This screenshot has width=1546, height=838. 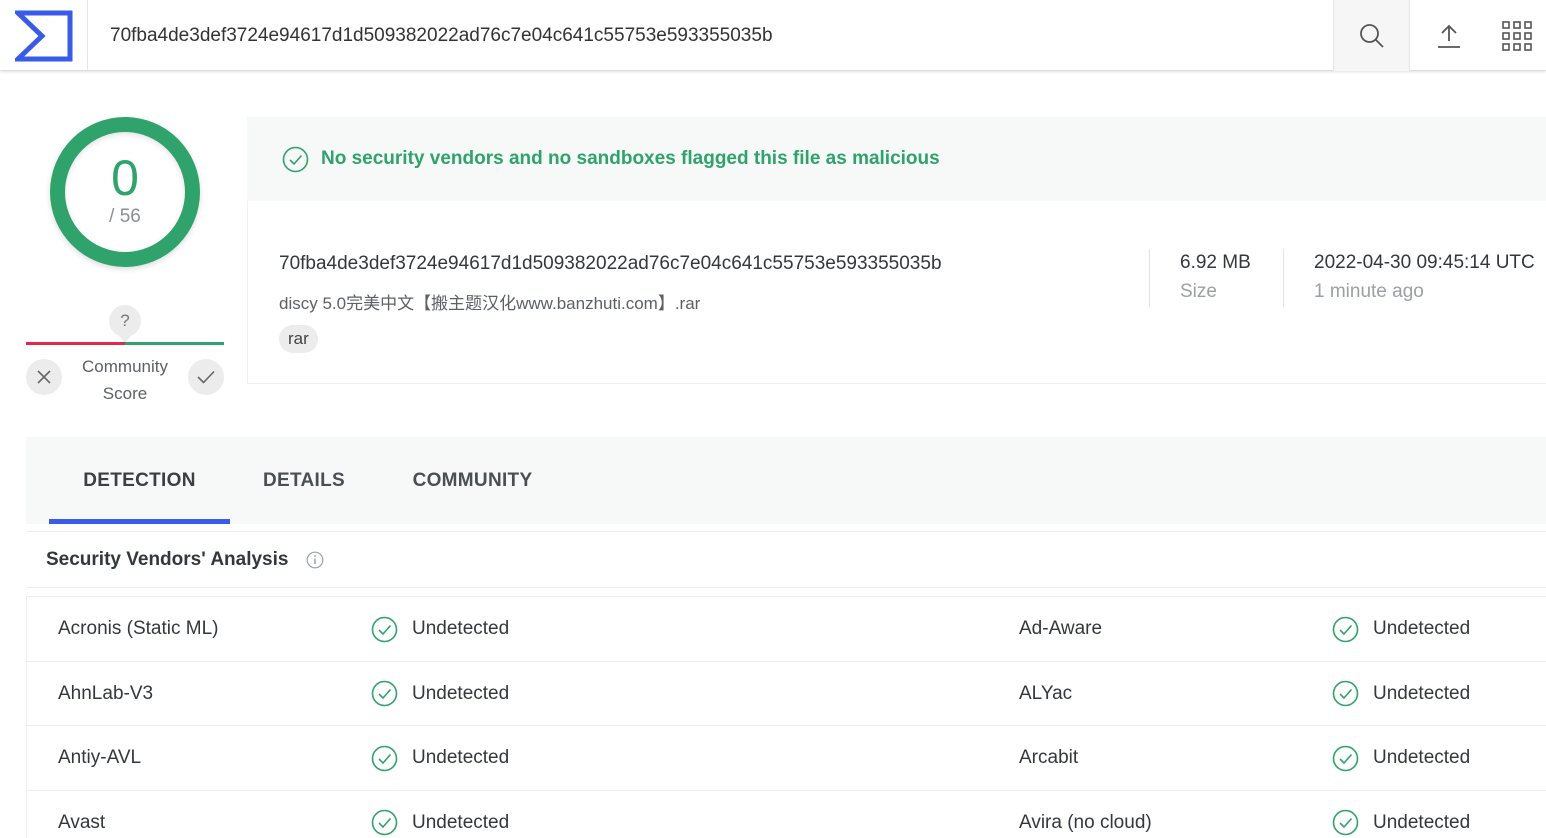 What do you see at coordinates (1198, 291) in the screenshot?
I see `file-size-label: Size` at bounding box center [1198, 291].